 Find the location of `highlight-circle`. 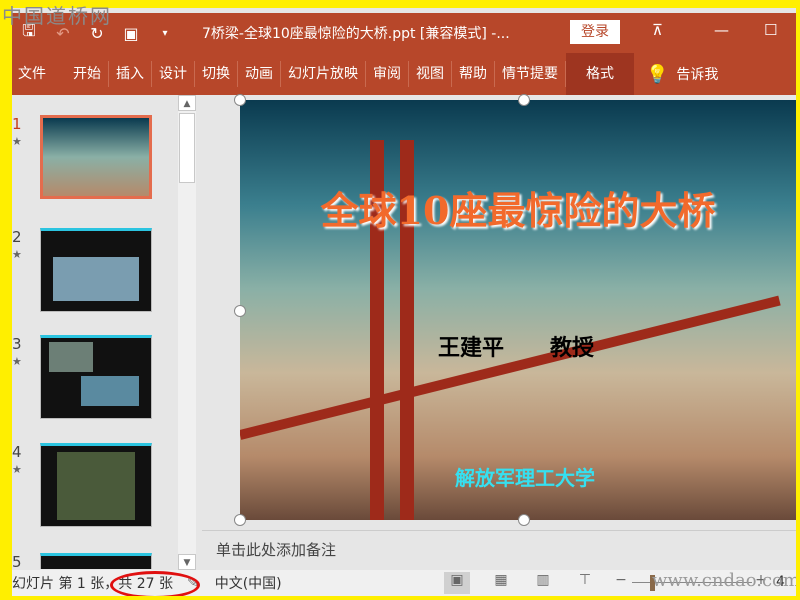

highlight-circle is located at coordinates (155, 583).